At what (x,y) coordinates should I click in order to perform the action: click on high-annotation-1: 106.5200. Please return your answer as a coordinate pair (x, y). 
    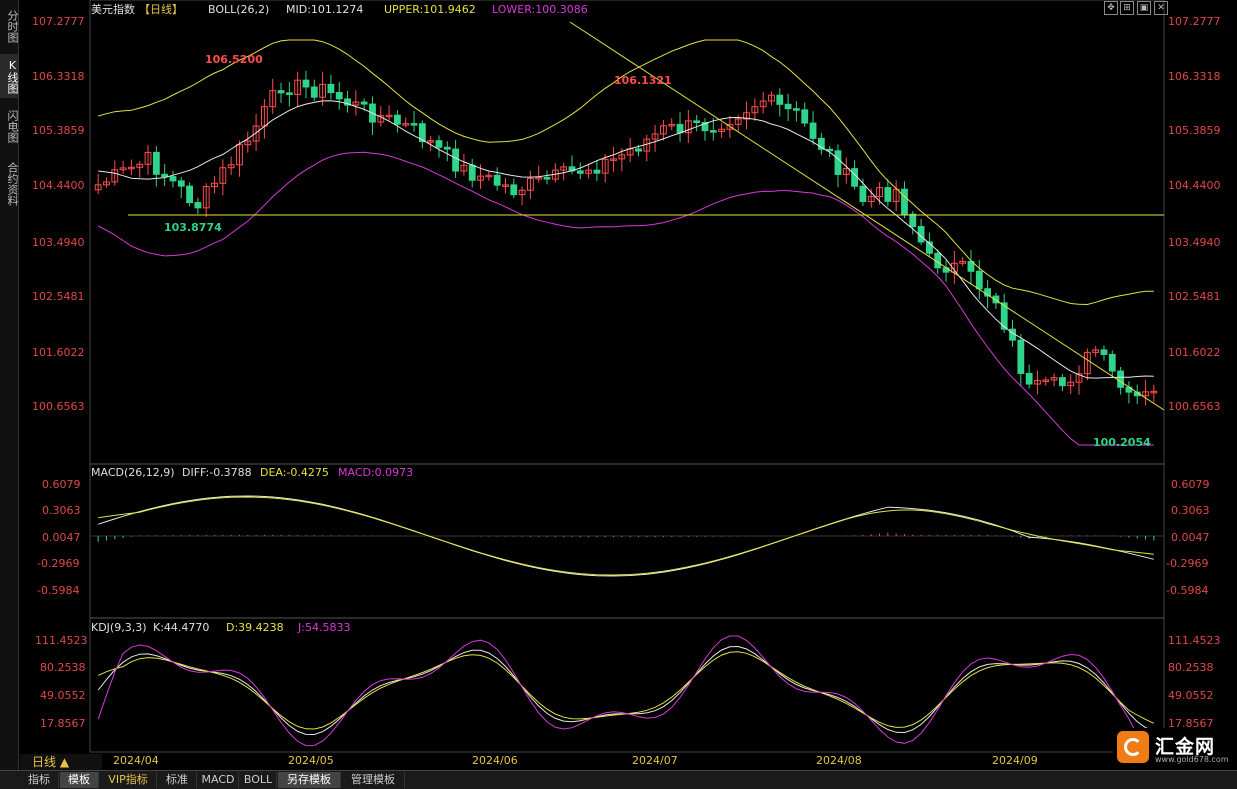
    Looking at the image, I should click on (234, 59).